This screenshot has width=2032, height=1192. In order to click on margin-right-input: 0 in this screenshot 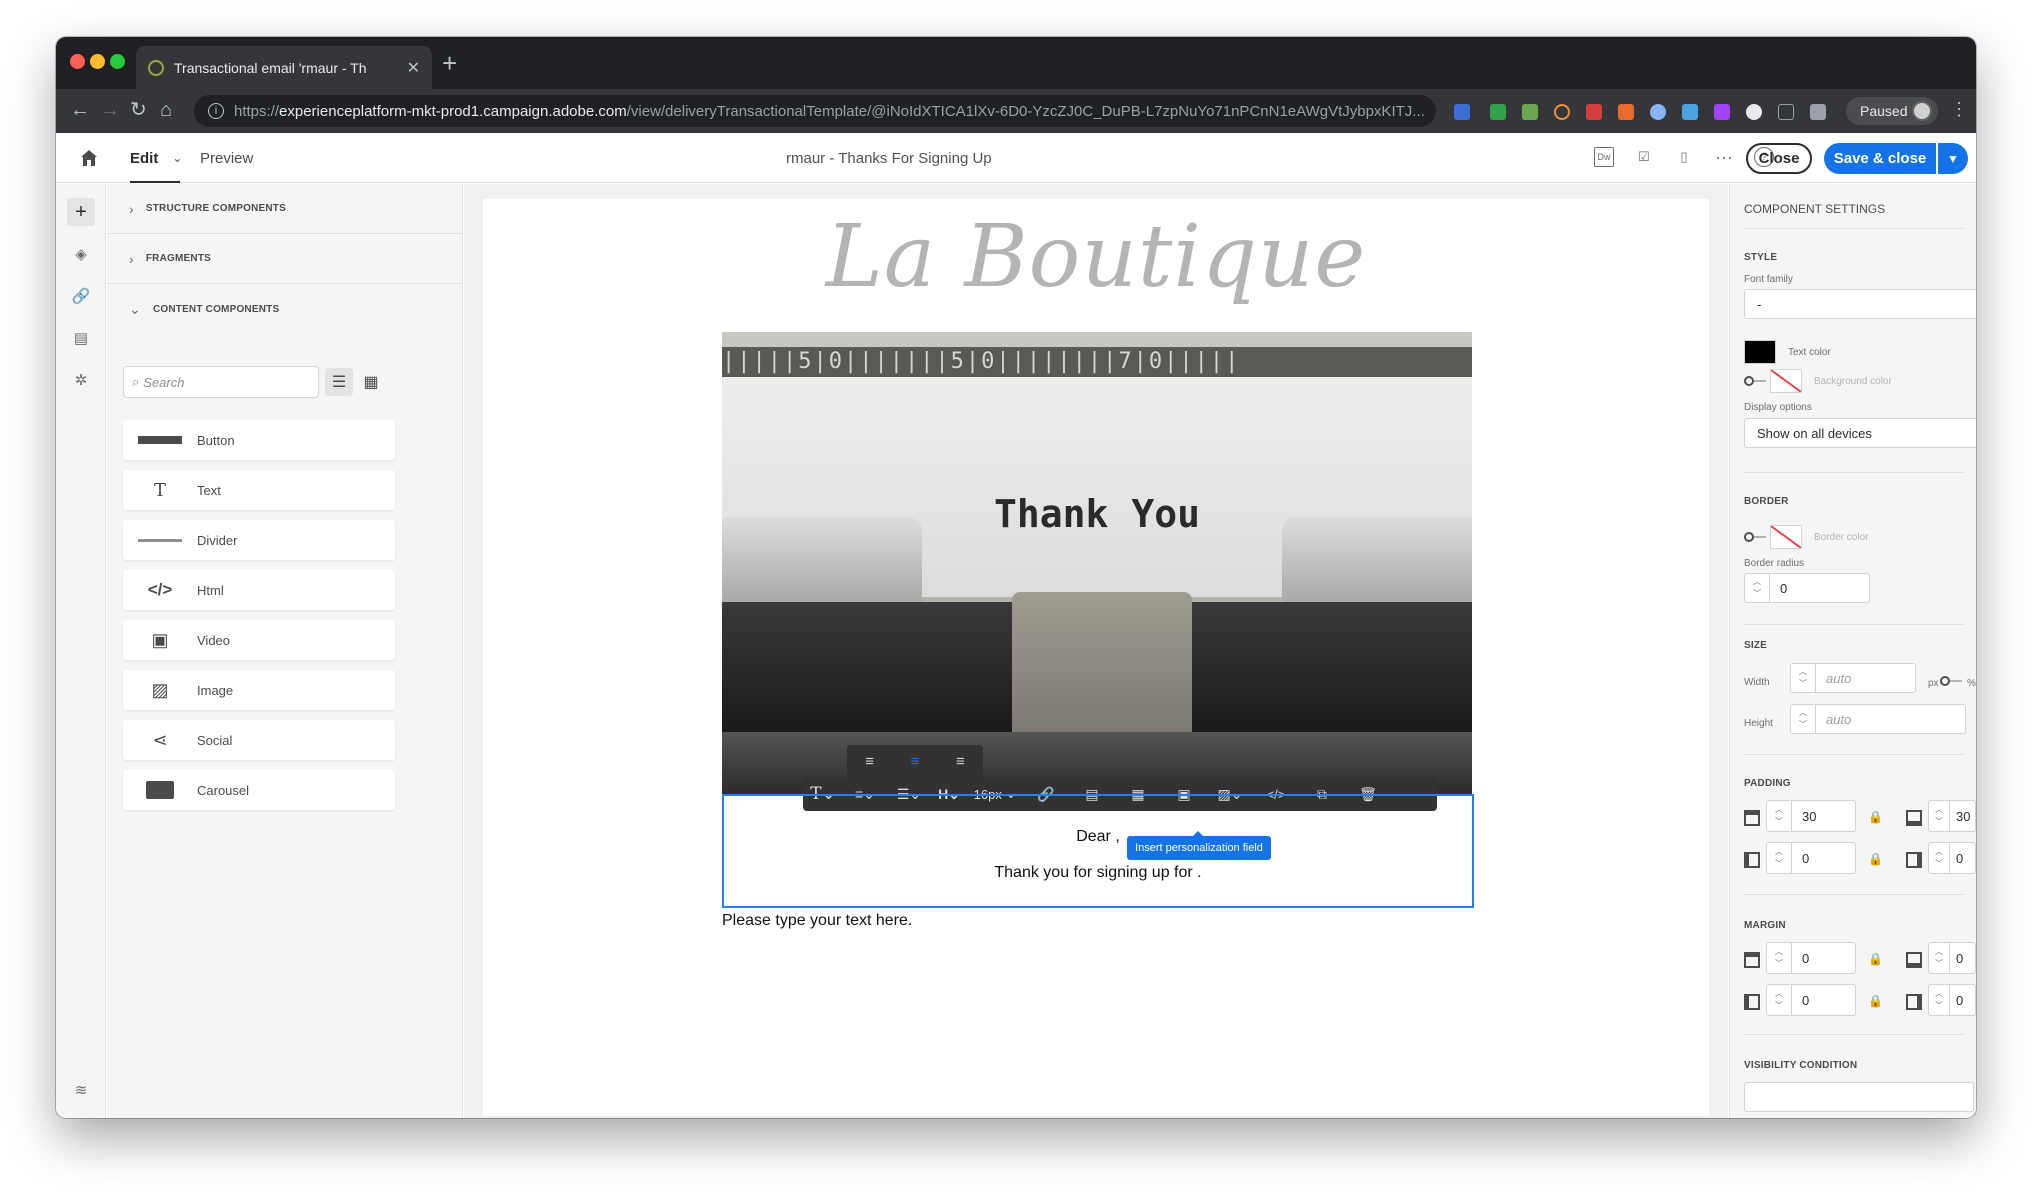, I will do `click(1963, 1000)`.